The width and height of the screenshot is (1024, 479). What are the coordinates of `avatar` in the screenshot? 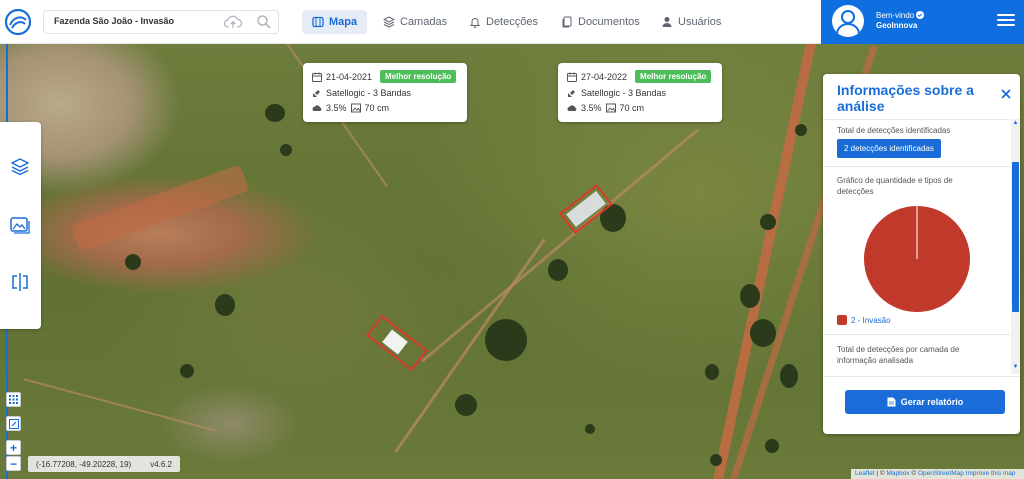 It's located at (848, 21).